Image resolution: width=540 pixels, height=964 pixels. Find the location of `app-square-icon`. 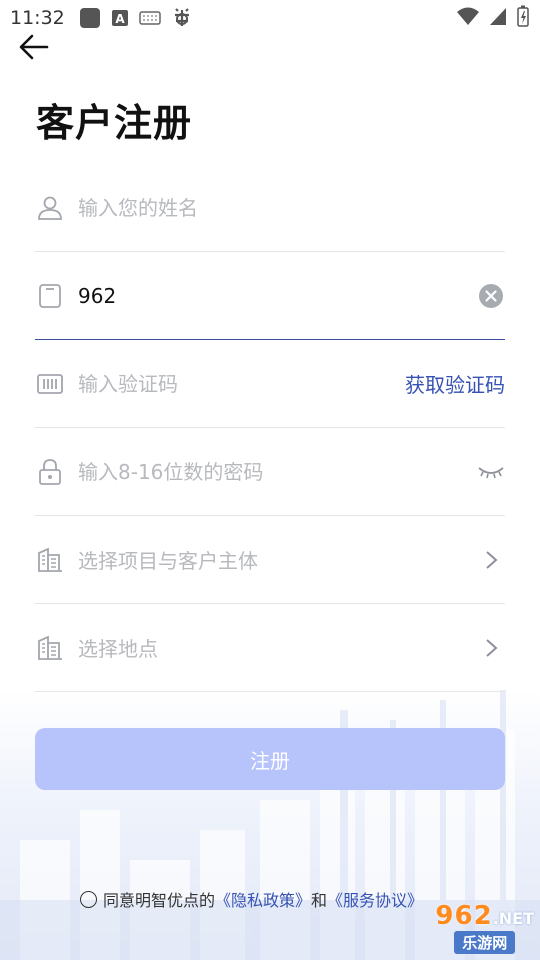

app-square-icon is located at coordinates (90, 18).